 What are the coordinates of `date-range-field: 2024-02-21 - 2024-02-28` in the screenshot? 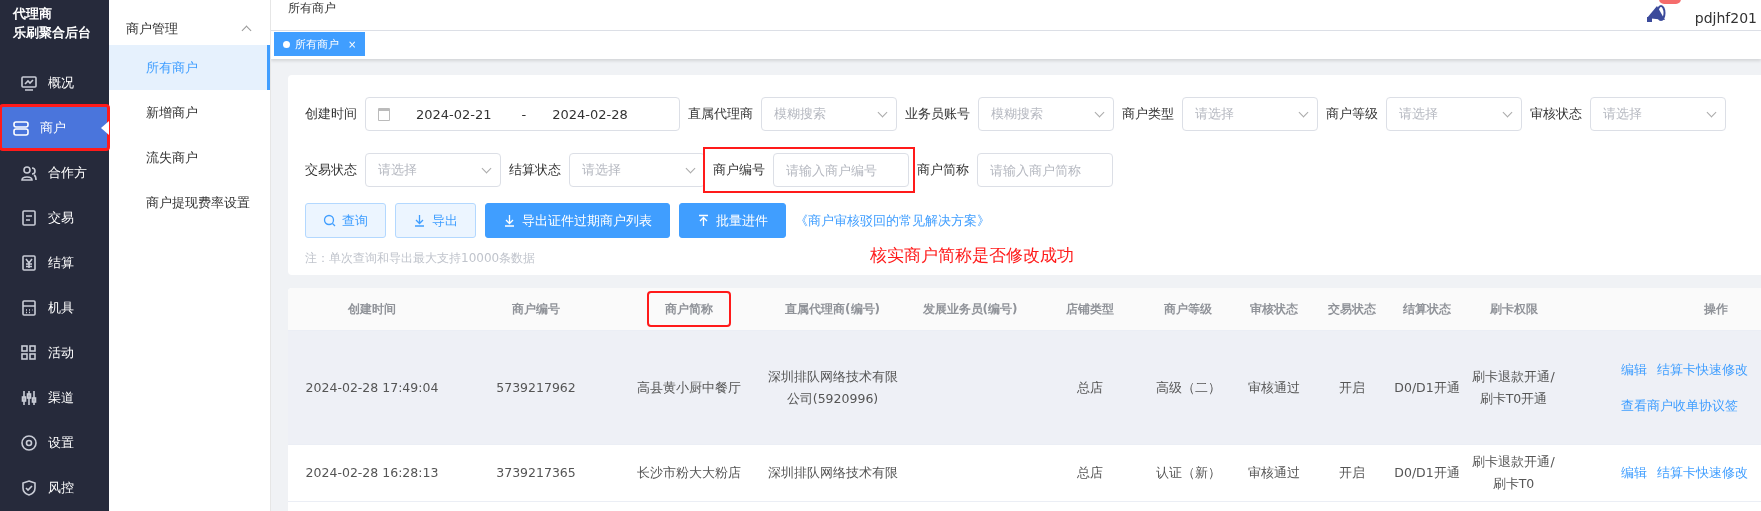 It's located at (522, 114).